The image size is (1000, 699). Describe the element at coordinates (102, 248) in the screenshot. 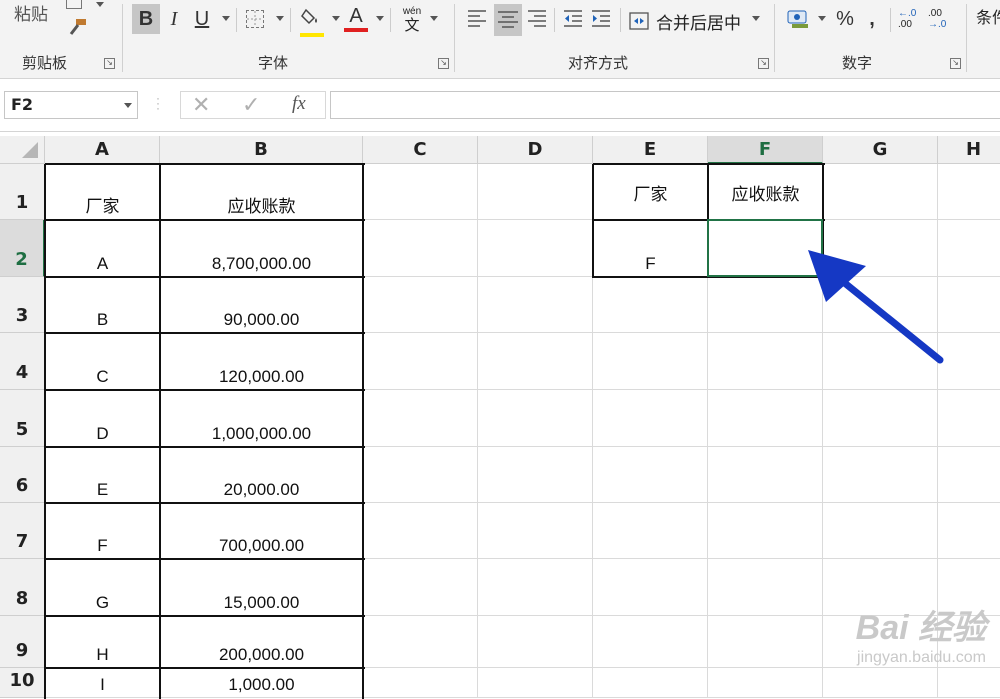

I see `cell-a2: A` at that location.